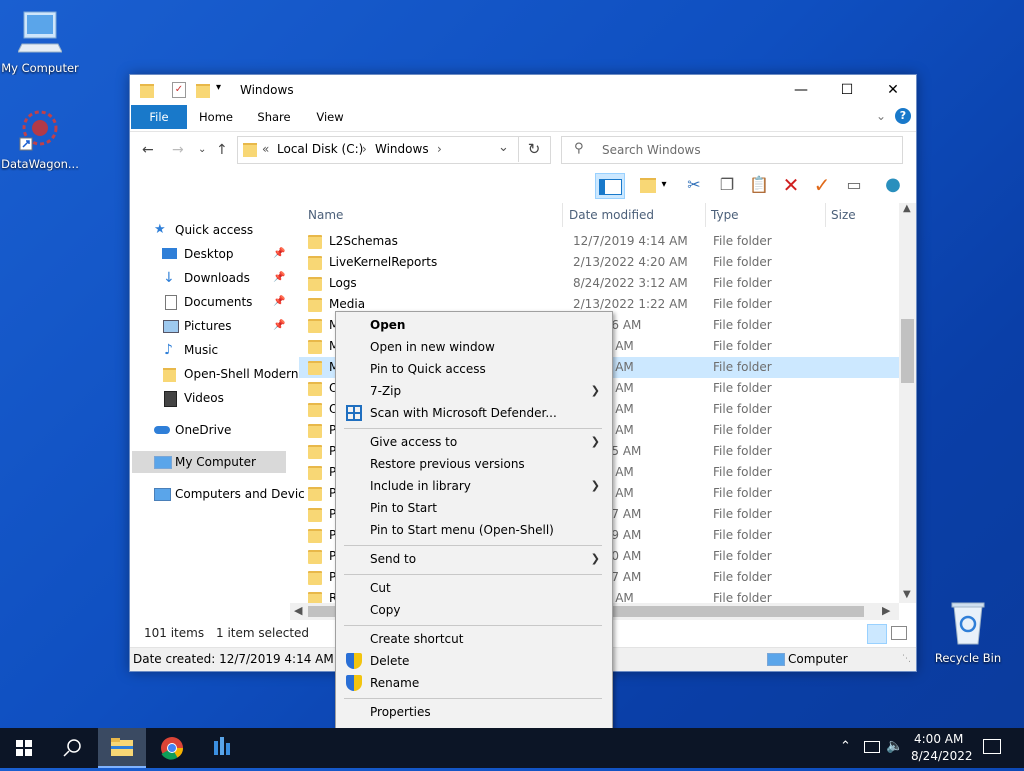 The image size is (1024, 771). Describe the element at coordinates (474, 347) in the screenshot. I see `menu-item-open-new-window: Open in new window` at that location.